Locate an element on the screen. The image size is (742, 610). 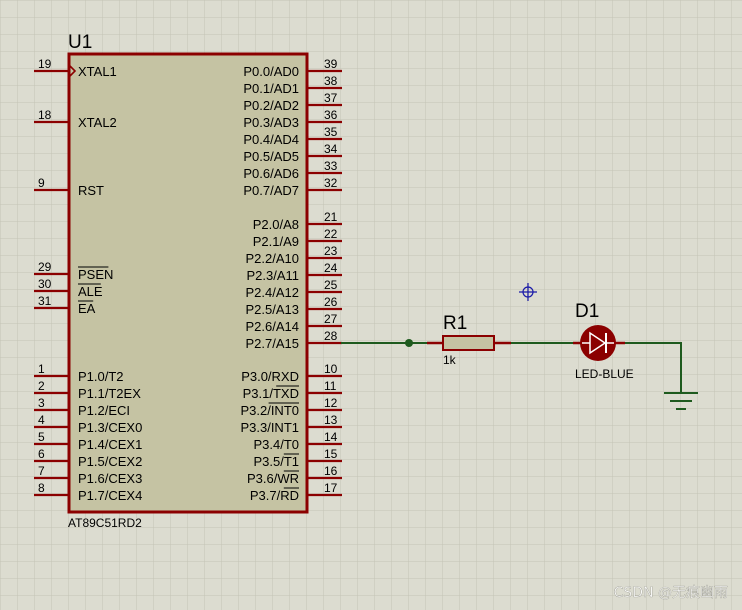
pin-name: XTAL2 is located at coordinates (97, 122).